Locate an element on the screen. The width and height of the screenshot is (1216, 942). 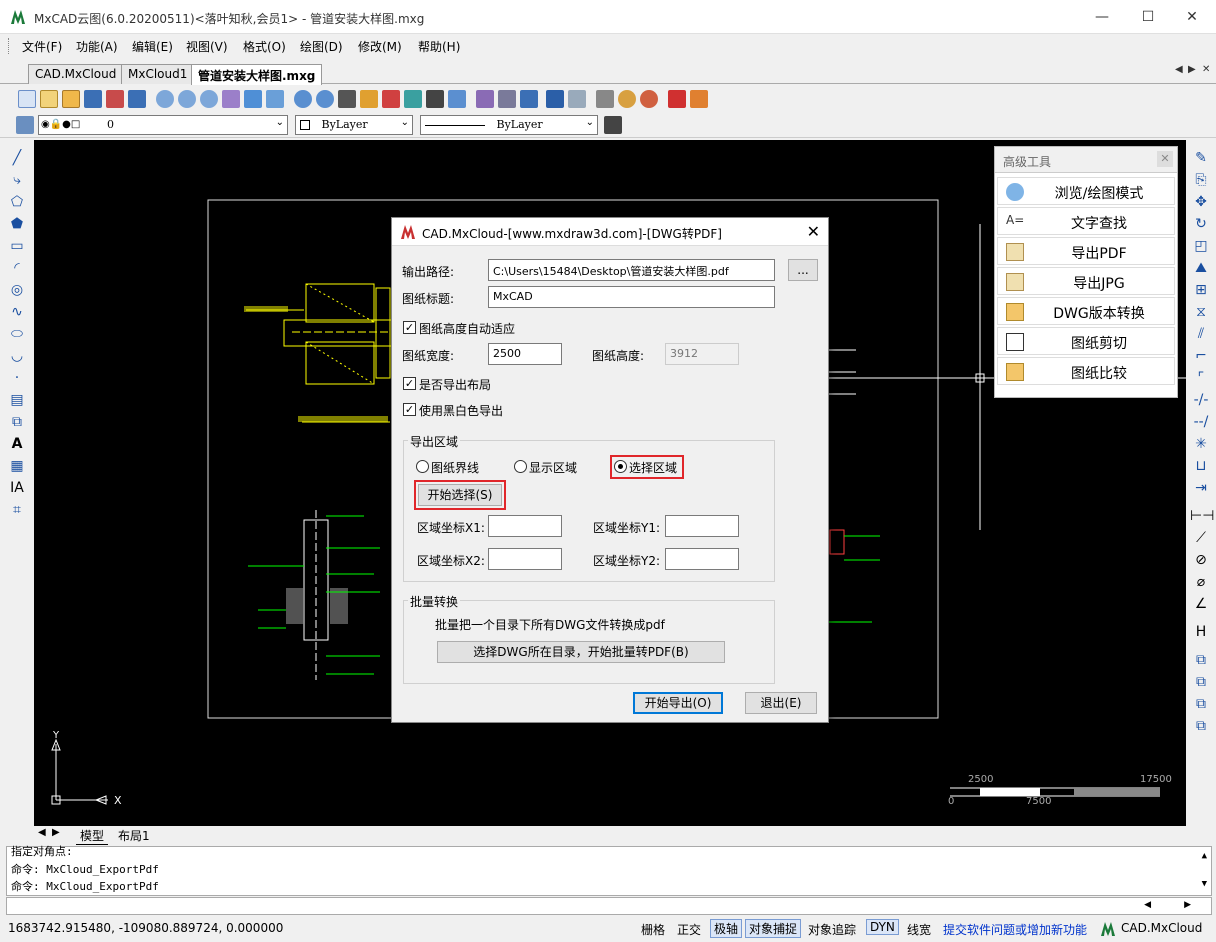
y1-input is located at coordinates (702, 526).